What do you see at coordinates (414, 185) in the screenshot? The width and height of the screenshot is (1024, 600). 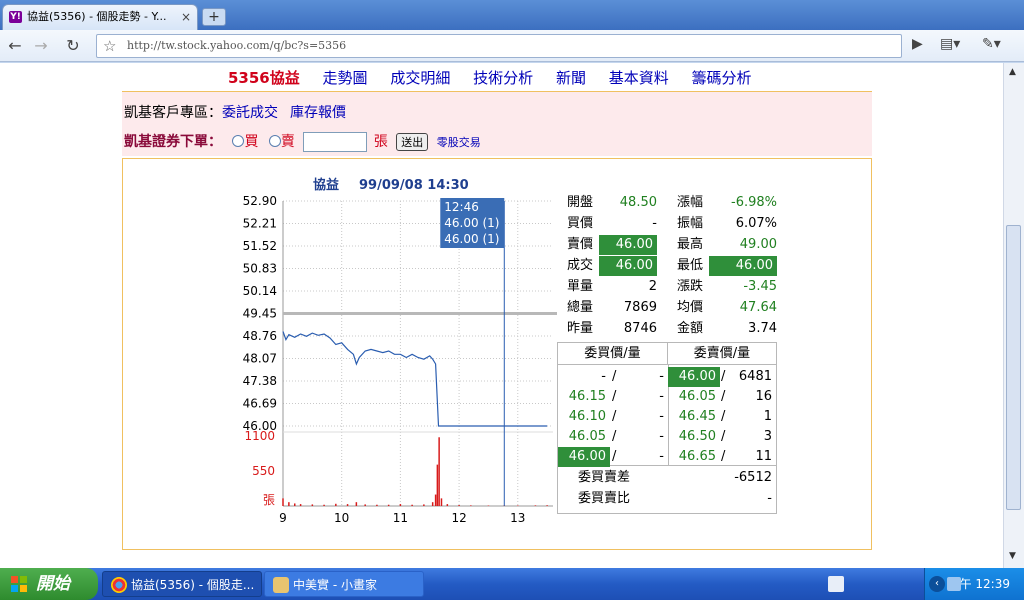 I see `chart-datetime: 99/09/08 14:30` at bounding box center [414, 185].